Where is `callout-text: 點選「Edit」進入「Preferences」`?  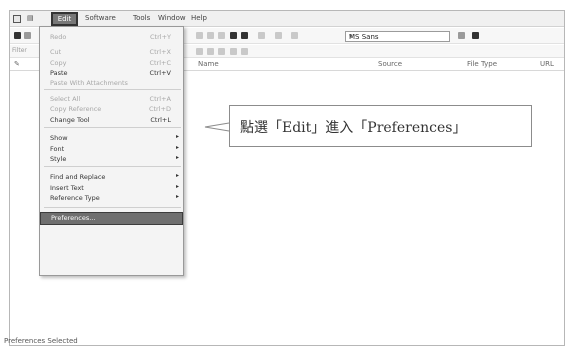 callout-text: 點選「Edit」進入「Preferences」 is located at coordinates (353, 128).